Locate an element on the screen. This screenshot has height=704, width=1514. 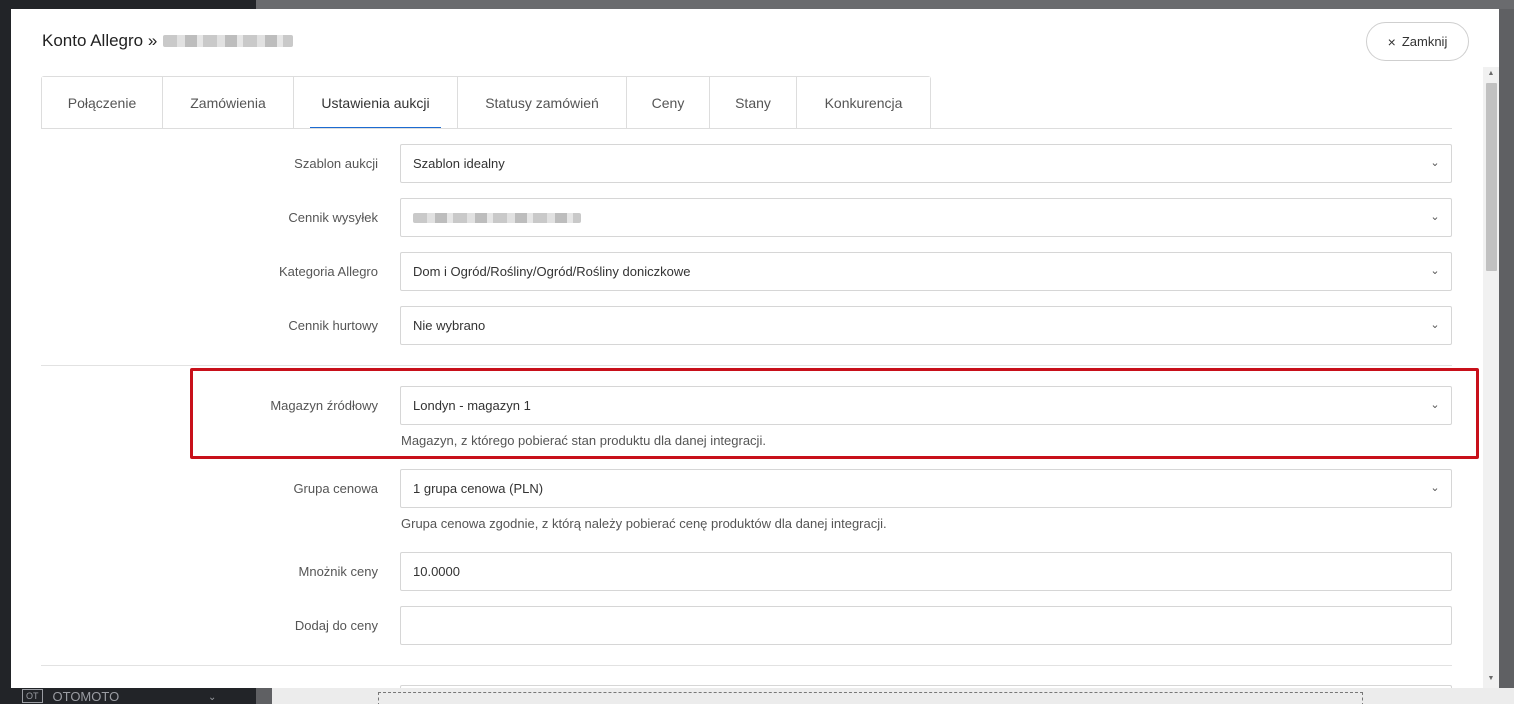
cennik-hurtowy-value: Nie wybrano is located at coordinates (449, 325).